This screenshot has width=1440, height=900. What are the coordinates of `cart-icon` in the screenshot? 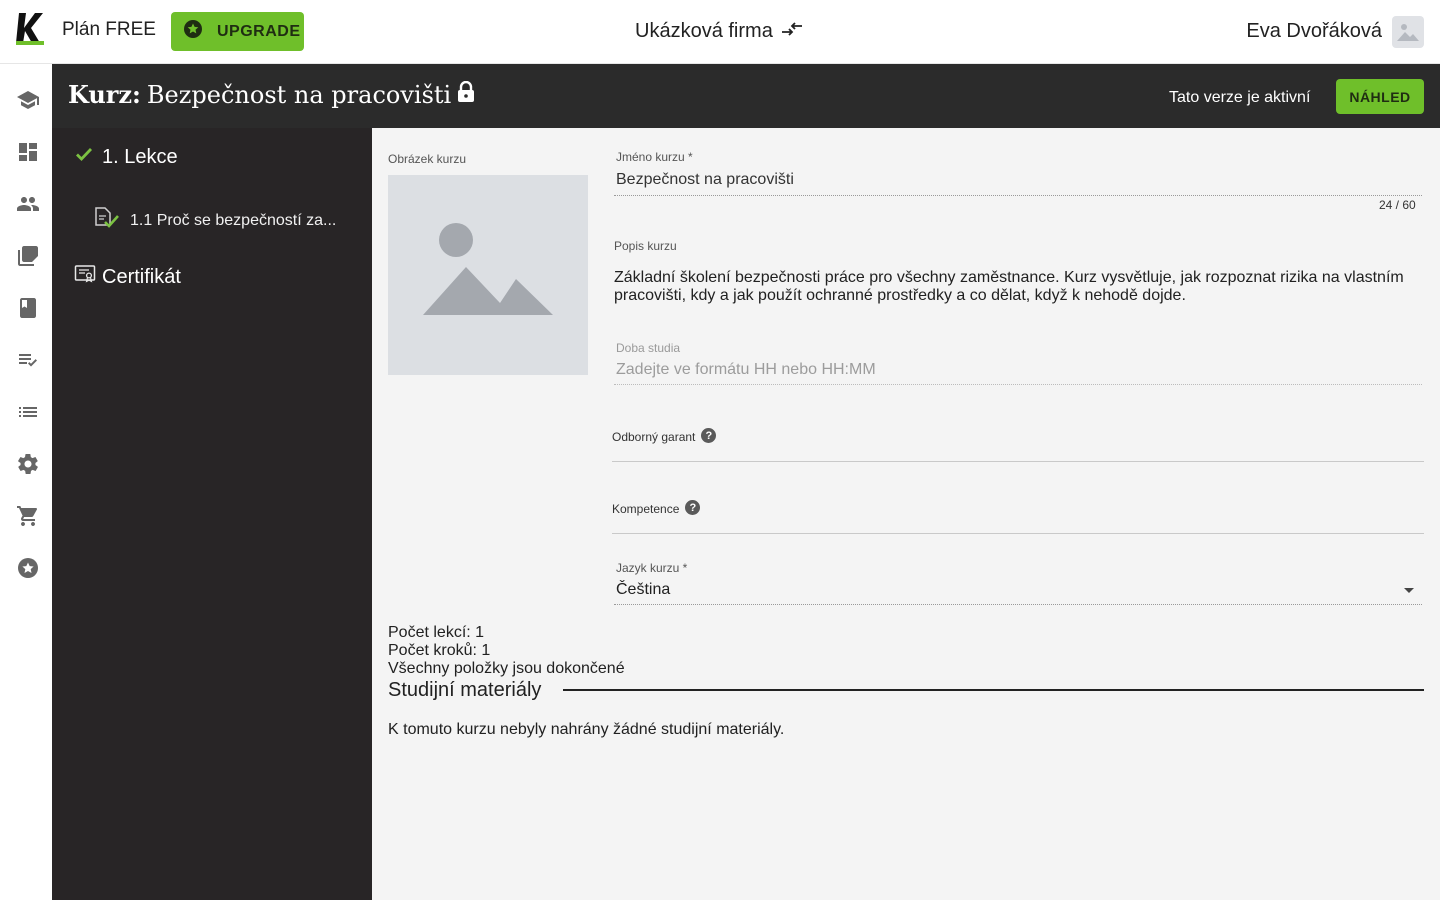 It's located at (28, 516).